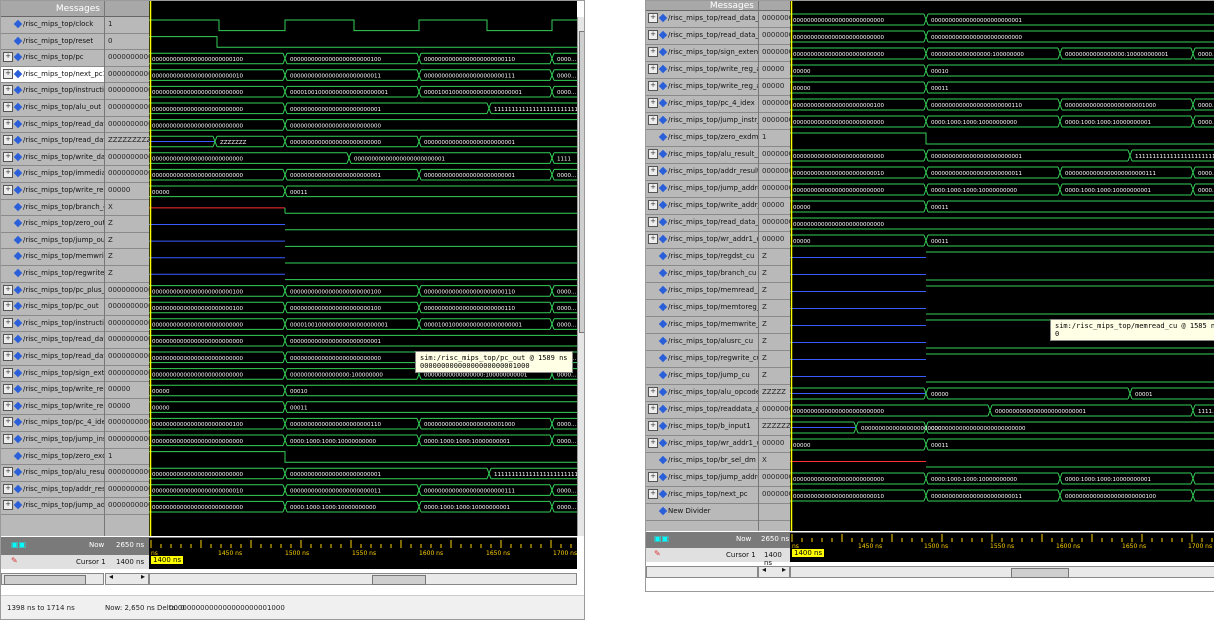 The height and width of the screenshot is (620, 1214). Describe the element at coordinates (52, 158) in the screenshot. I see `signal-name-row: + /risc_mips_top/write_data_out` at that location.